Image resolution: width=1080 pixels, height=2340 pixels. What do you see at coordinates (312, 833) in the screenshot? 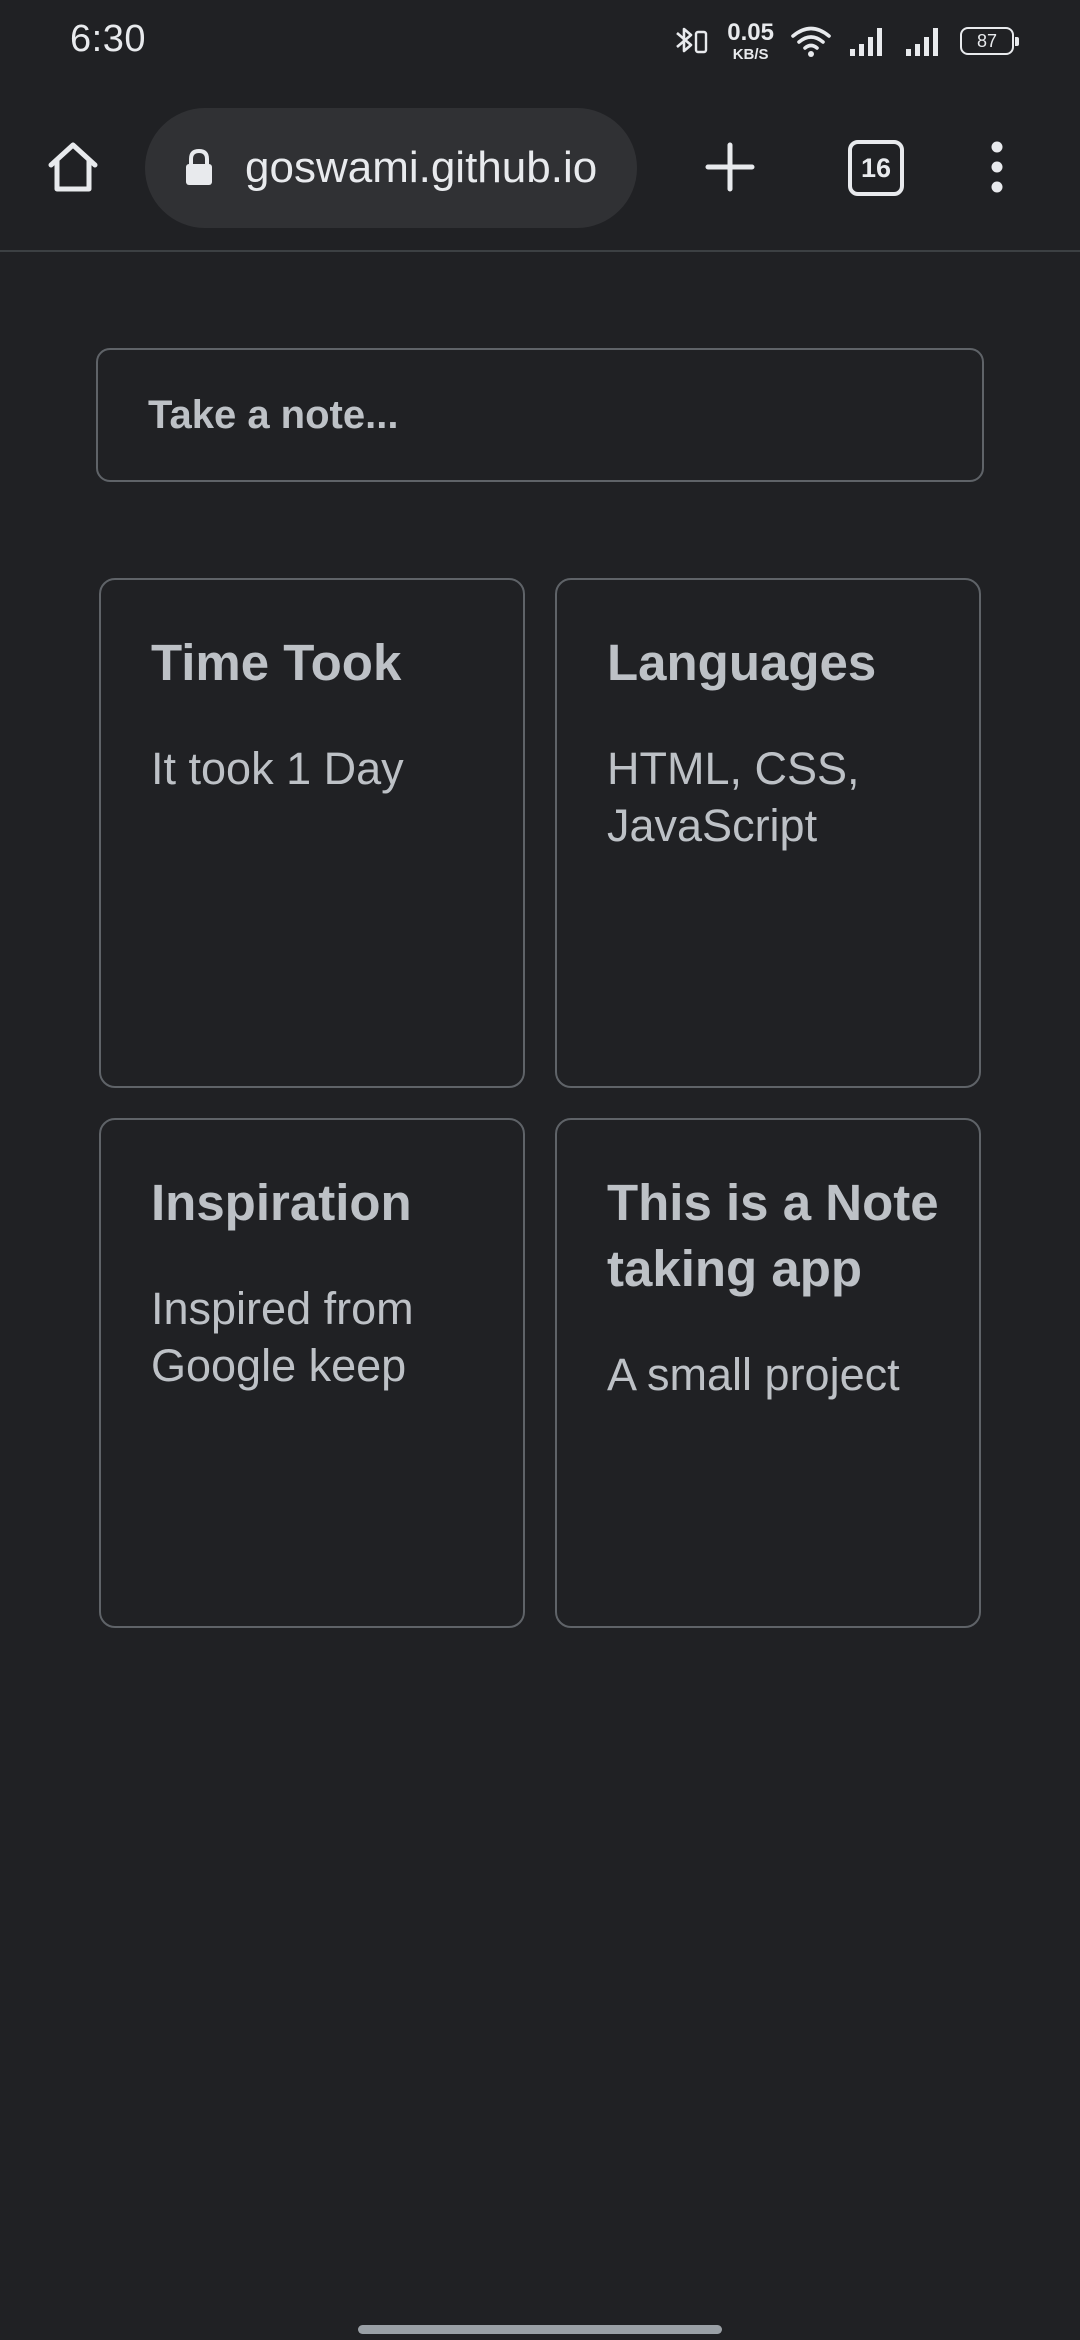
I see `note-card: Time Took It took 1 Day` at bounding box center [312, 833].